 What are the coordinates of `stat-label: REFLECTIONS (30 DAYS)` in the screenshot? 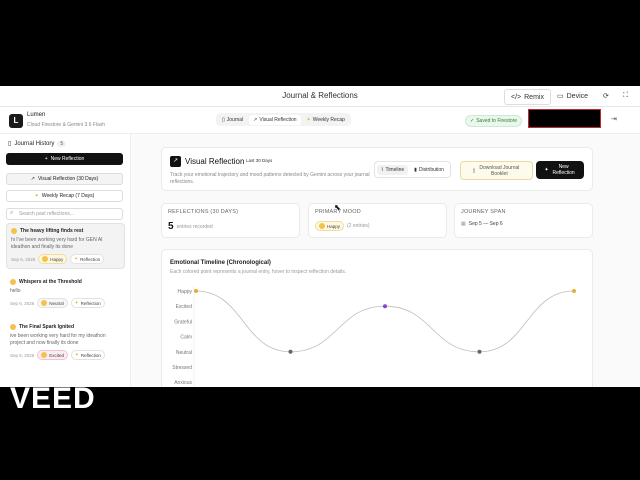 It's located at (203, 212).